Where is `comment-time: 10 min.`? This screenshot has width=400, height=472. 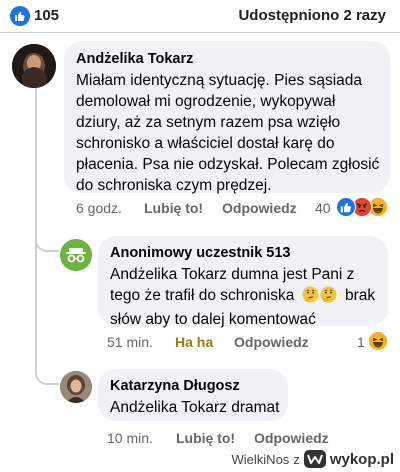 comment-time: 10 min. is located at coordinates (130, 438).